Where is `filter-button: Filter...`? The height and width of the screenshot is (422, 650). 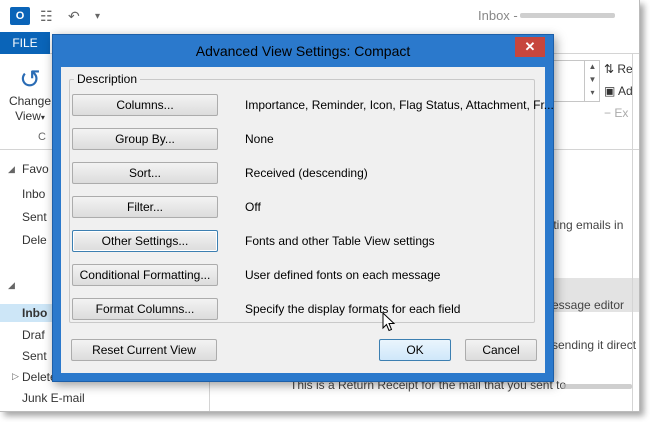
filter-button: Filter... is located at coordinates (145, 207).